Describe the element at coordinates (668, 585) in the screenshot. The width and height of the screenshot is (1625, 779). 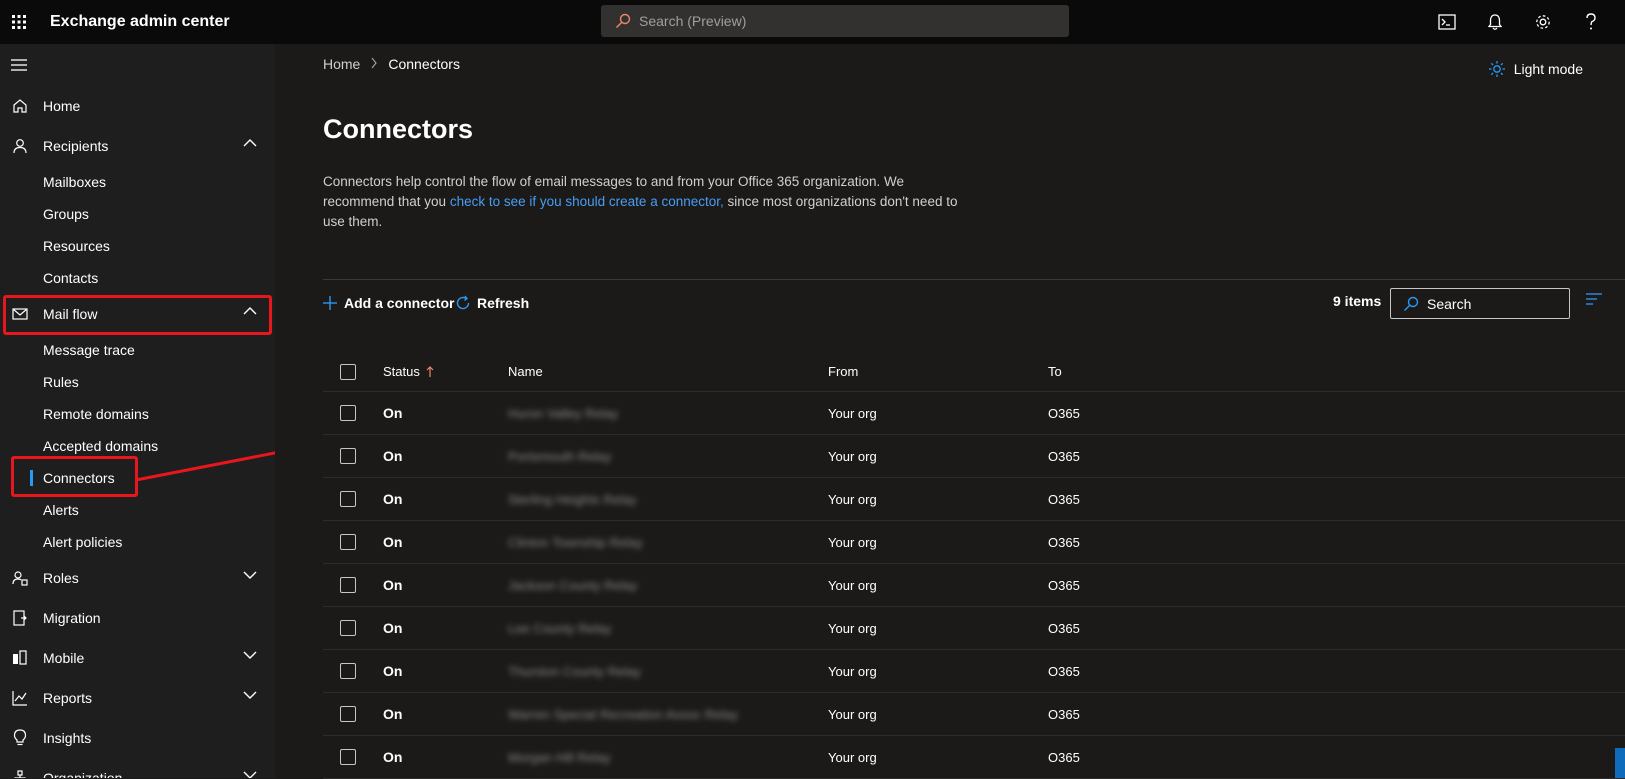
I see `cell-name: Jackson County Relay` at that location.